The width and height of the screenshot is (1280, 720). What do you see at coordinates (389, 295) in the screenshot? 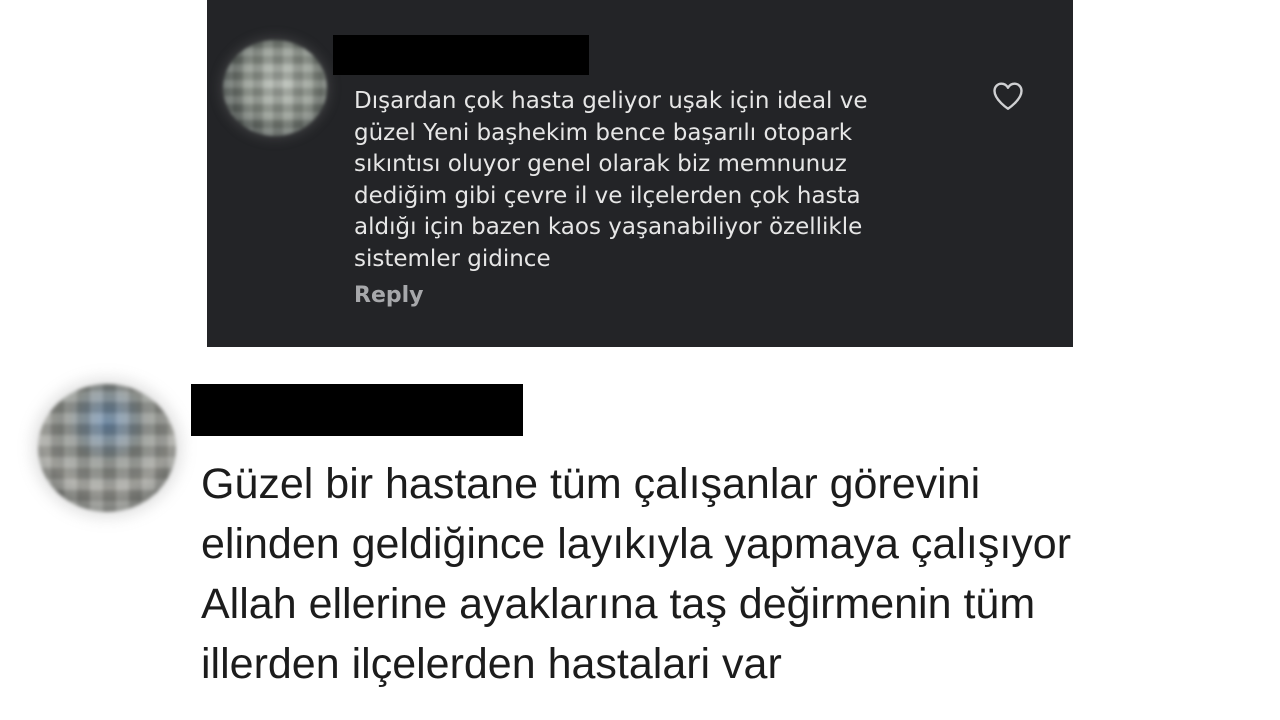
I see `reply-button: Reply` at bounding box center [389, 295].